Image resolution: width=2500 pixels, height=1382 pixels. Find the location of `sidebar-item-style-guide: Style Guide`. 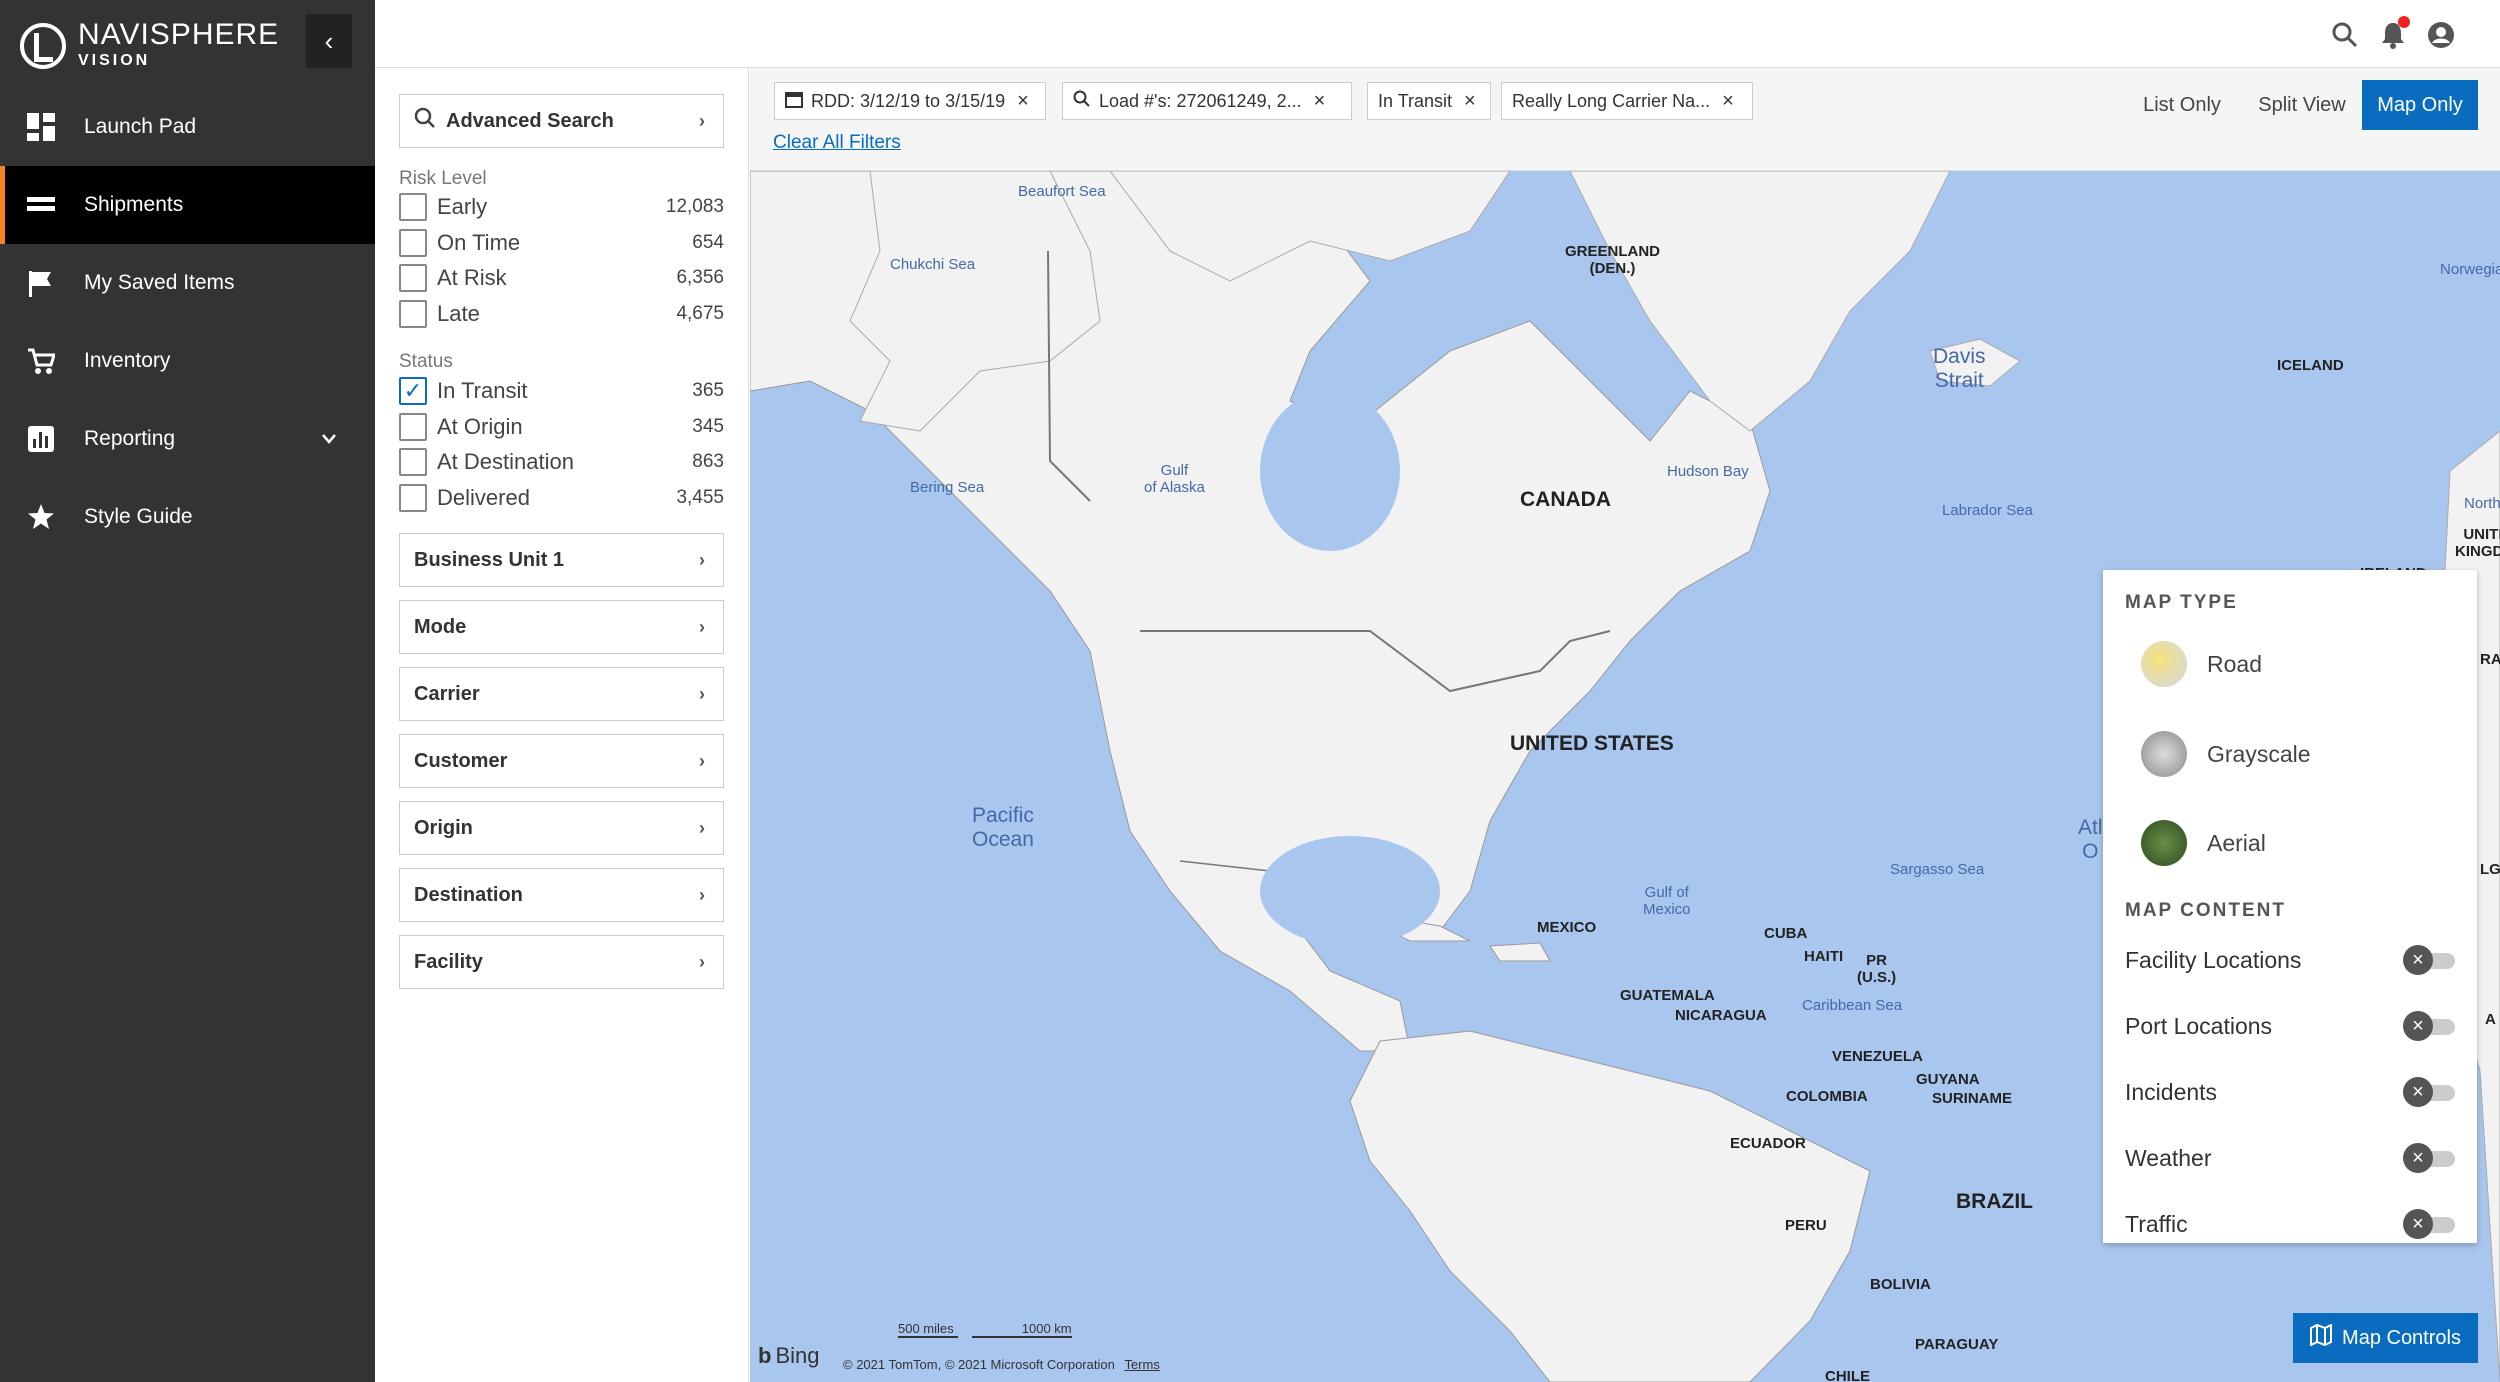

sidebar-item-style-guide: Style Guide is located at coordinates (187, 517).